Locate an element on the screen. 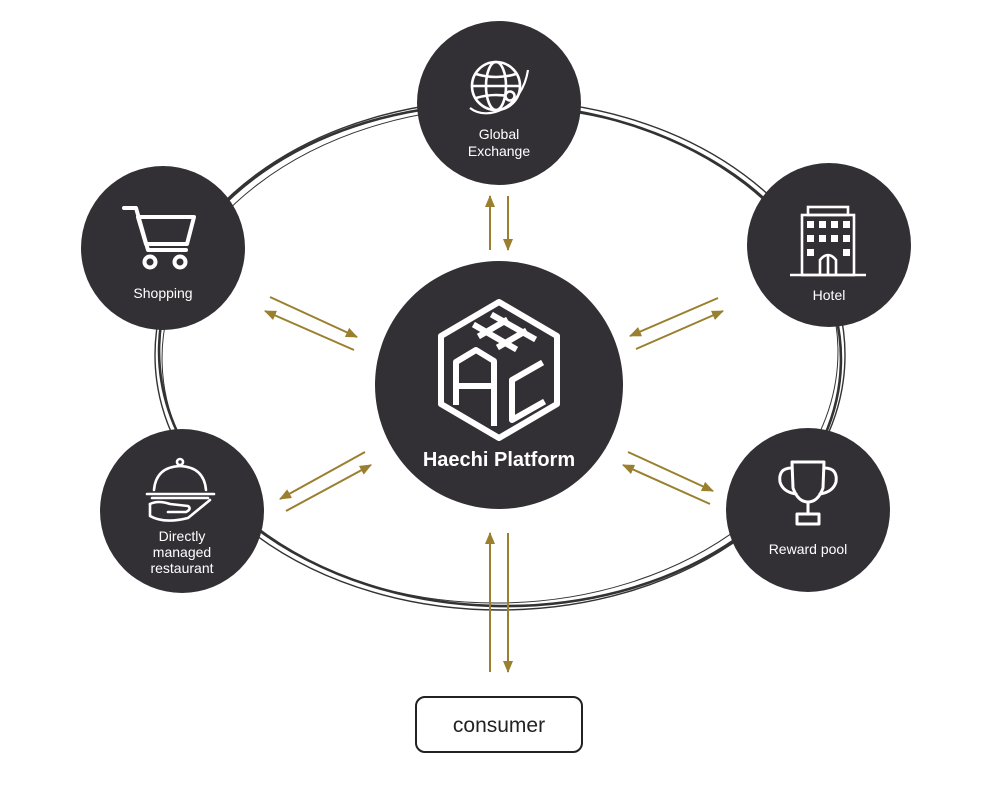 The image size is (1000, 800). restaurant-label-line-1: Directly is located at coordinates (182, 536).